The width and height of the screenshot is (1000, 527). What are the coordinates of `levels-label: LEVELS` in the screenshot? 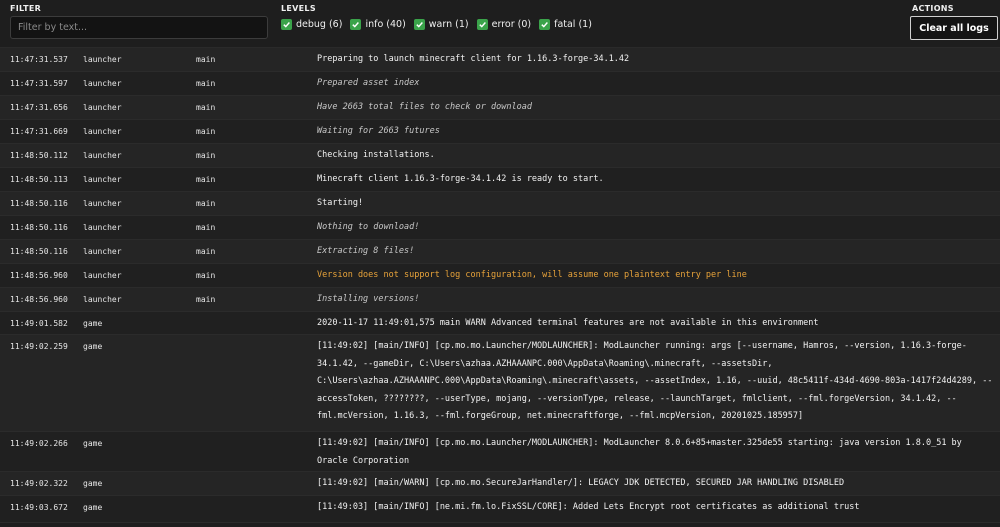 It's located at (298, 8).